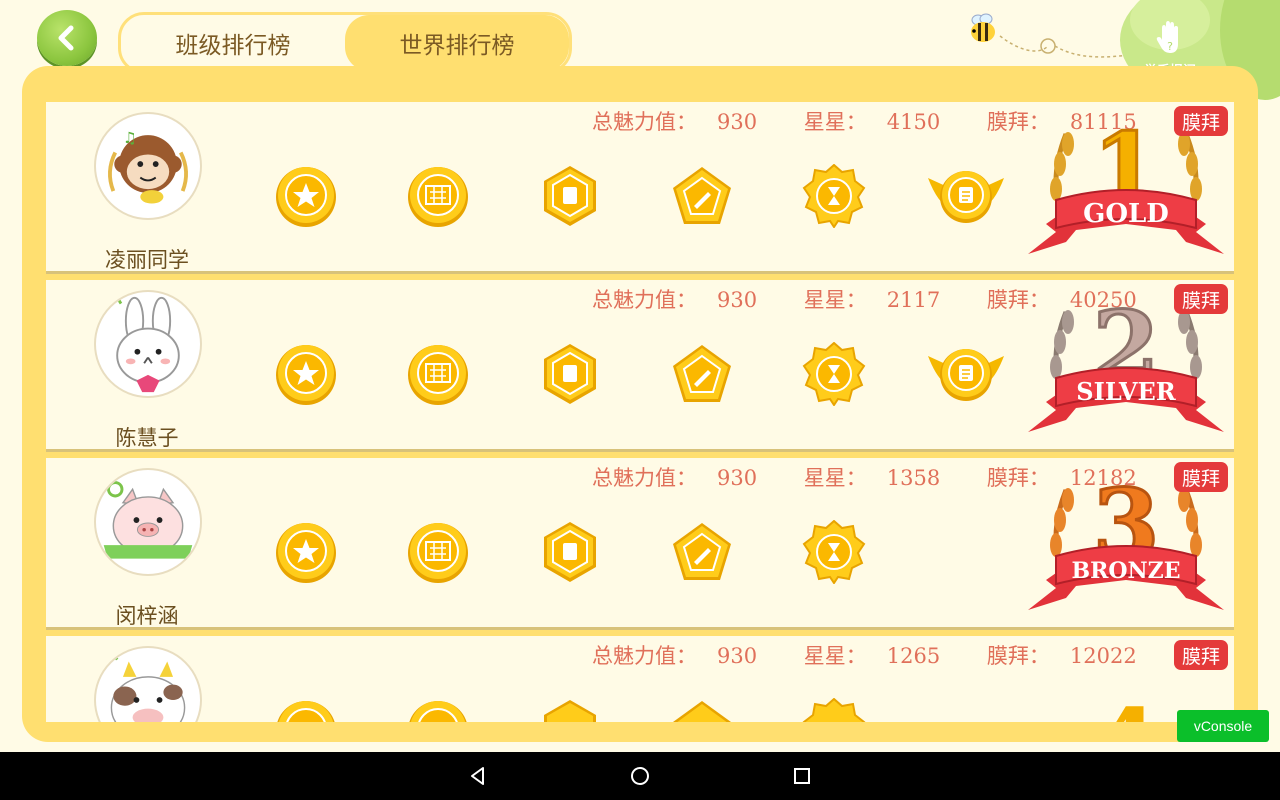  I want to click on leaderboard-row-4: 总魅力值：930 星星：1265 膜拜：12022 4 膜拜, so click(640, 679).